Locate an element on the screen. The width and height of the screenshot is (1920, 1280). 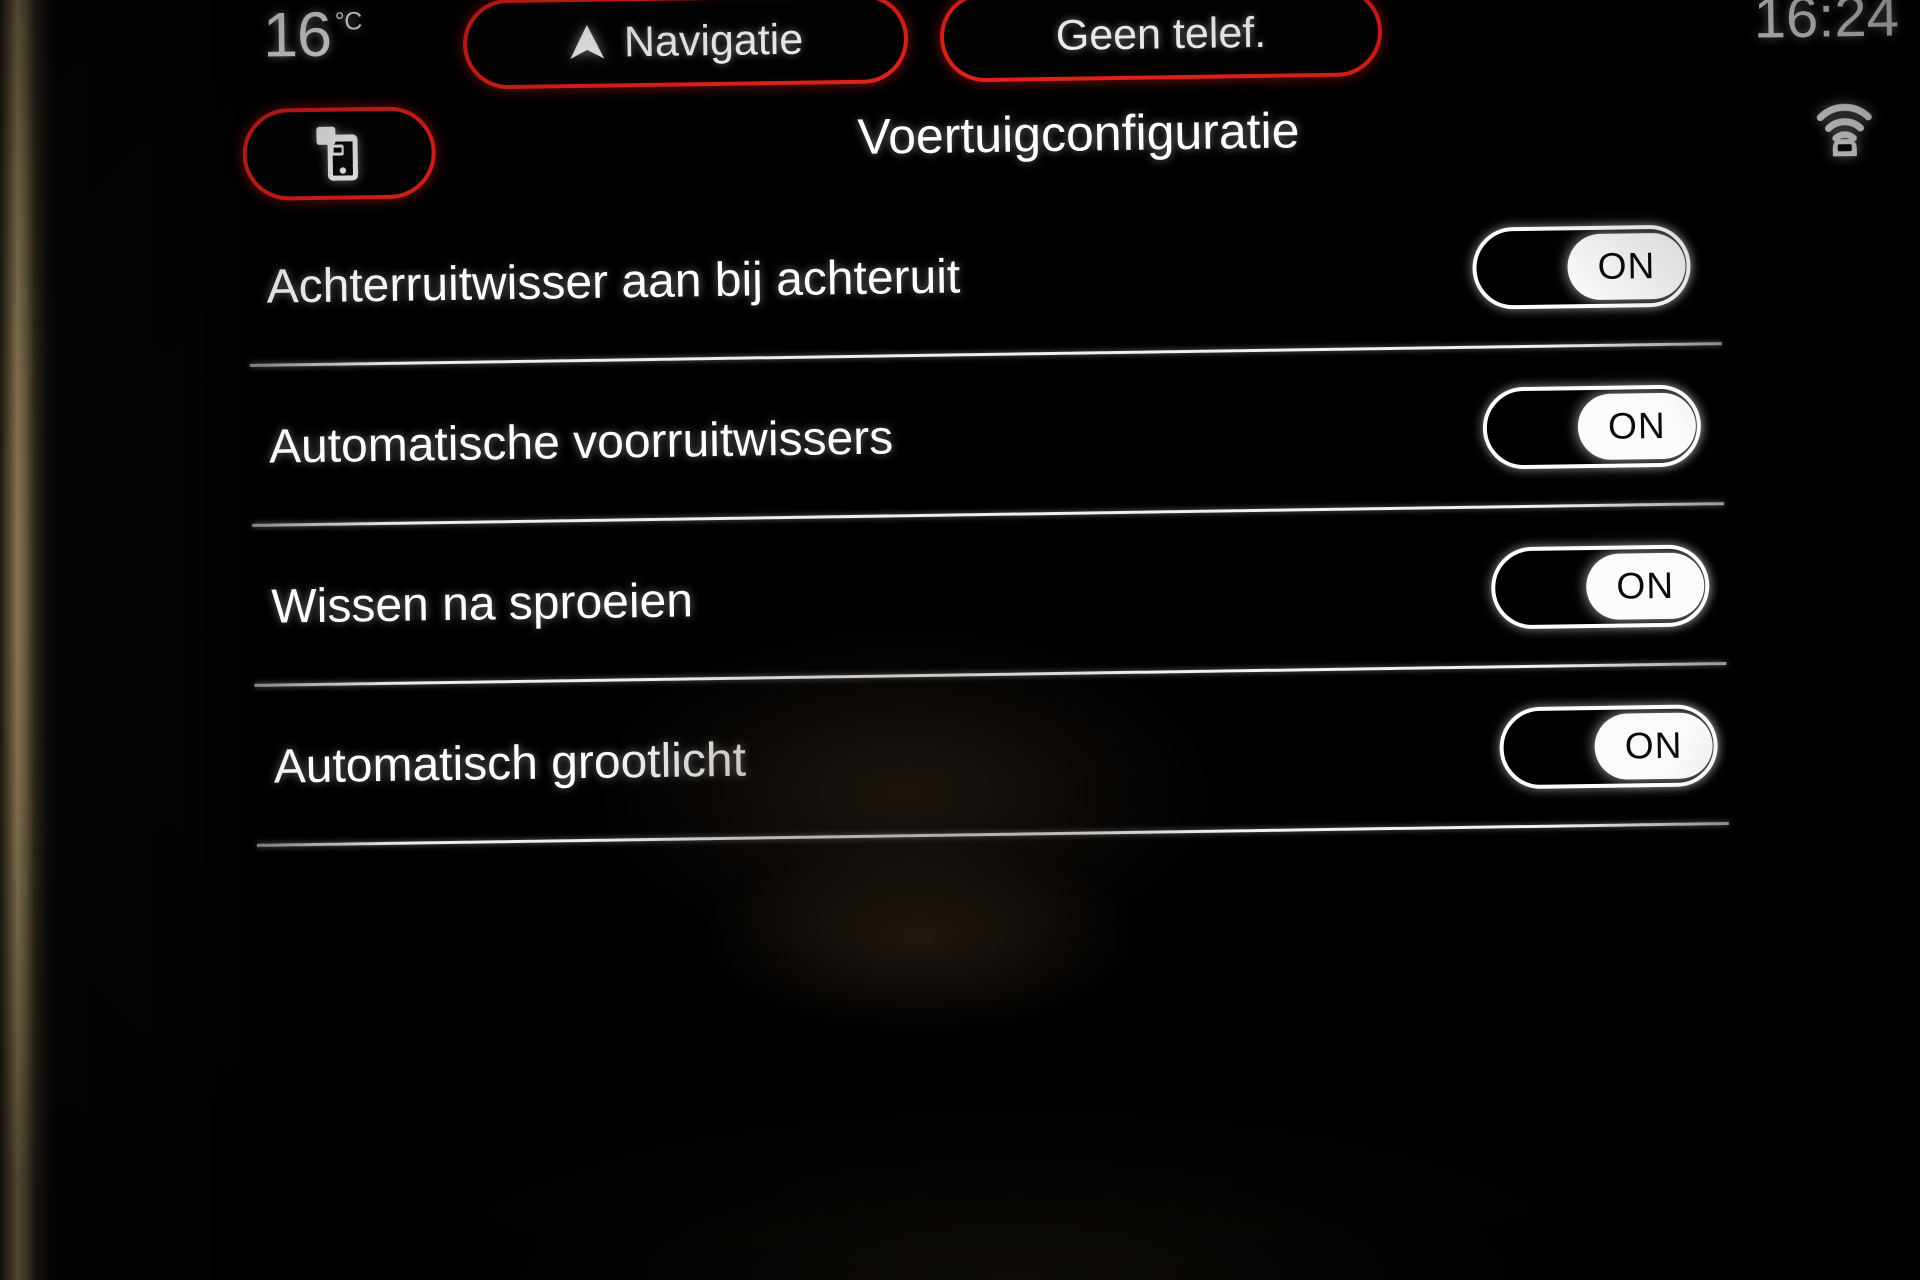
settings-row: Automatische voorruitwissers ON is located at coordinates (1083, 434).